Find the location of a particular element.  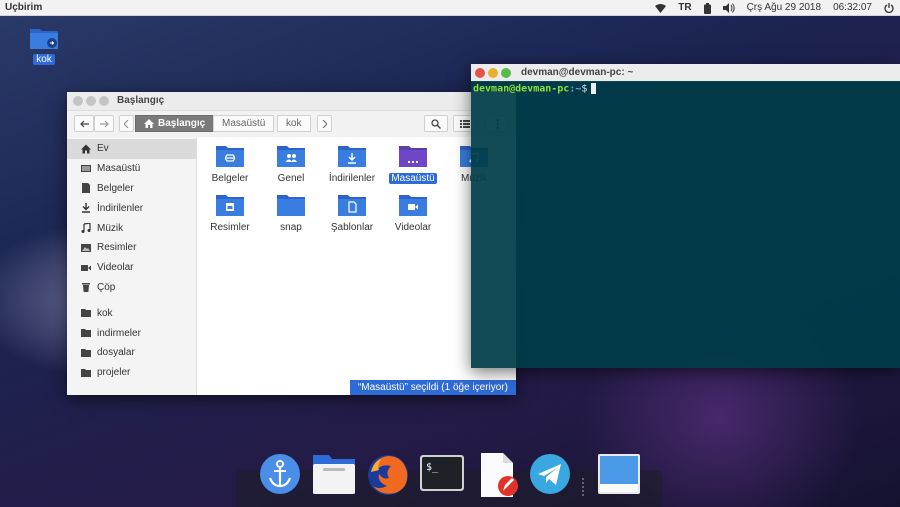

date-label: Çrş Ağu 29 2018 is located at coordinates (784, 8).